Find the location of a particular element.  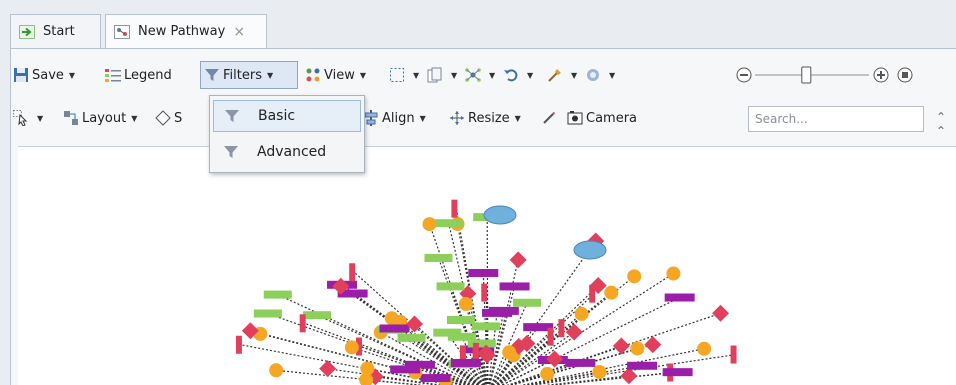

tab-start-label: Start is located at coordinates (59, 31).